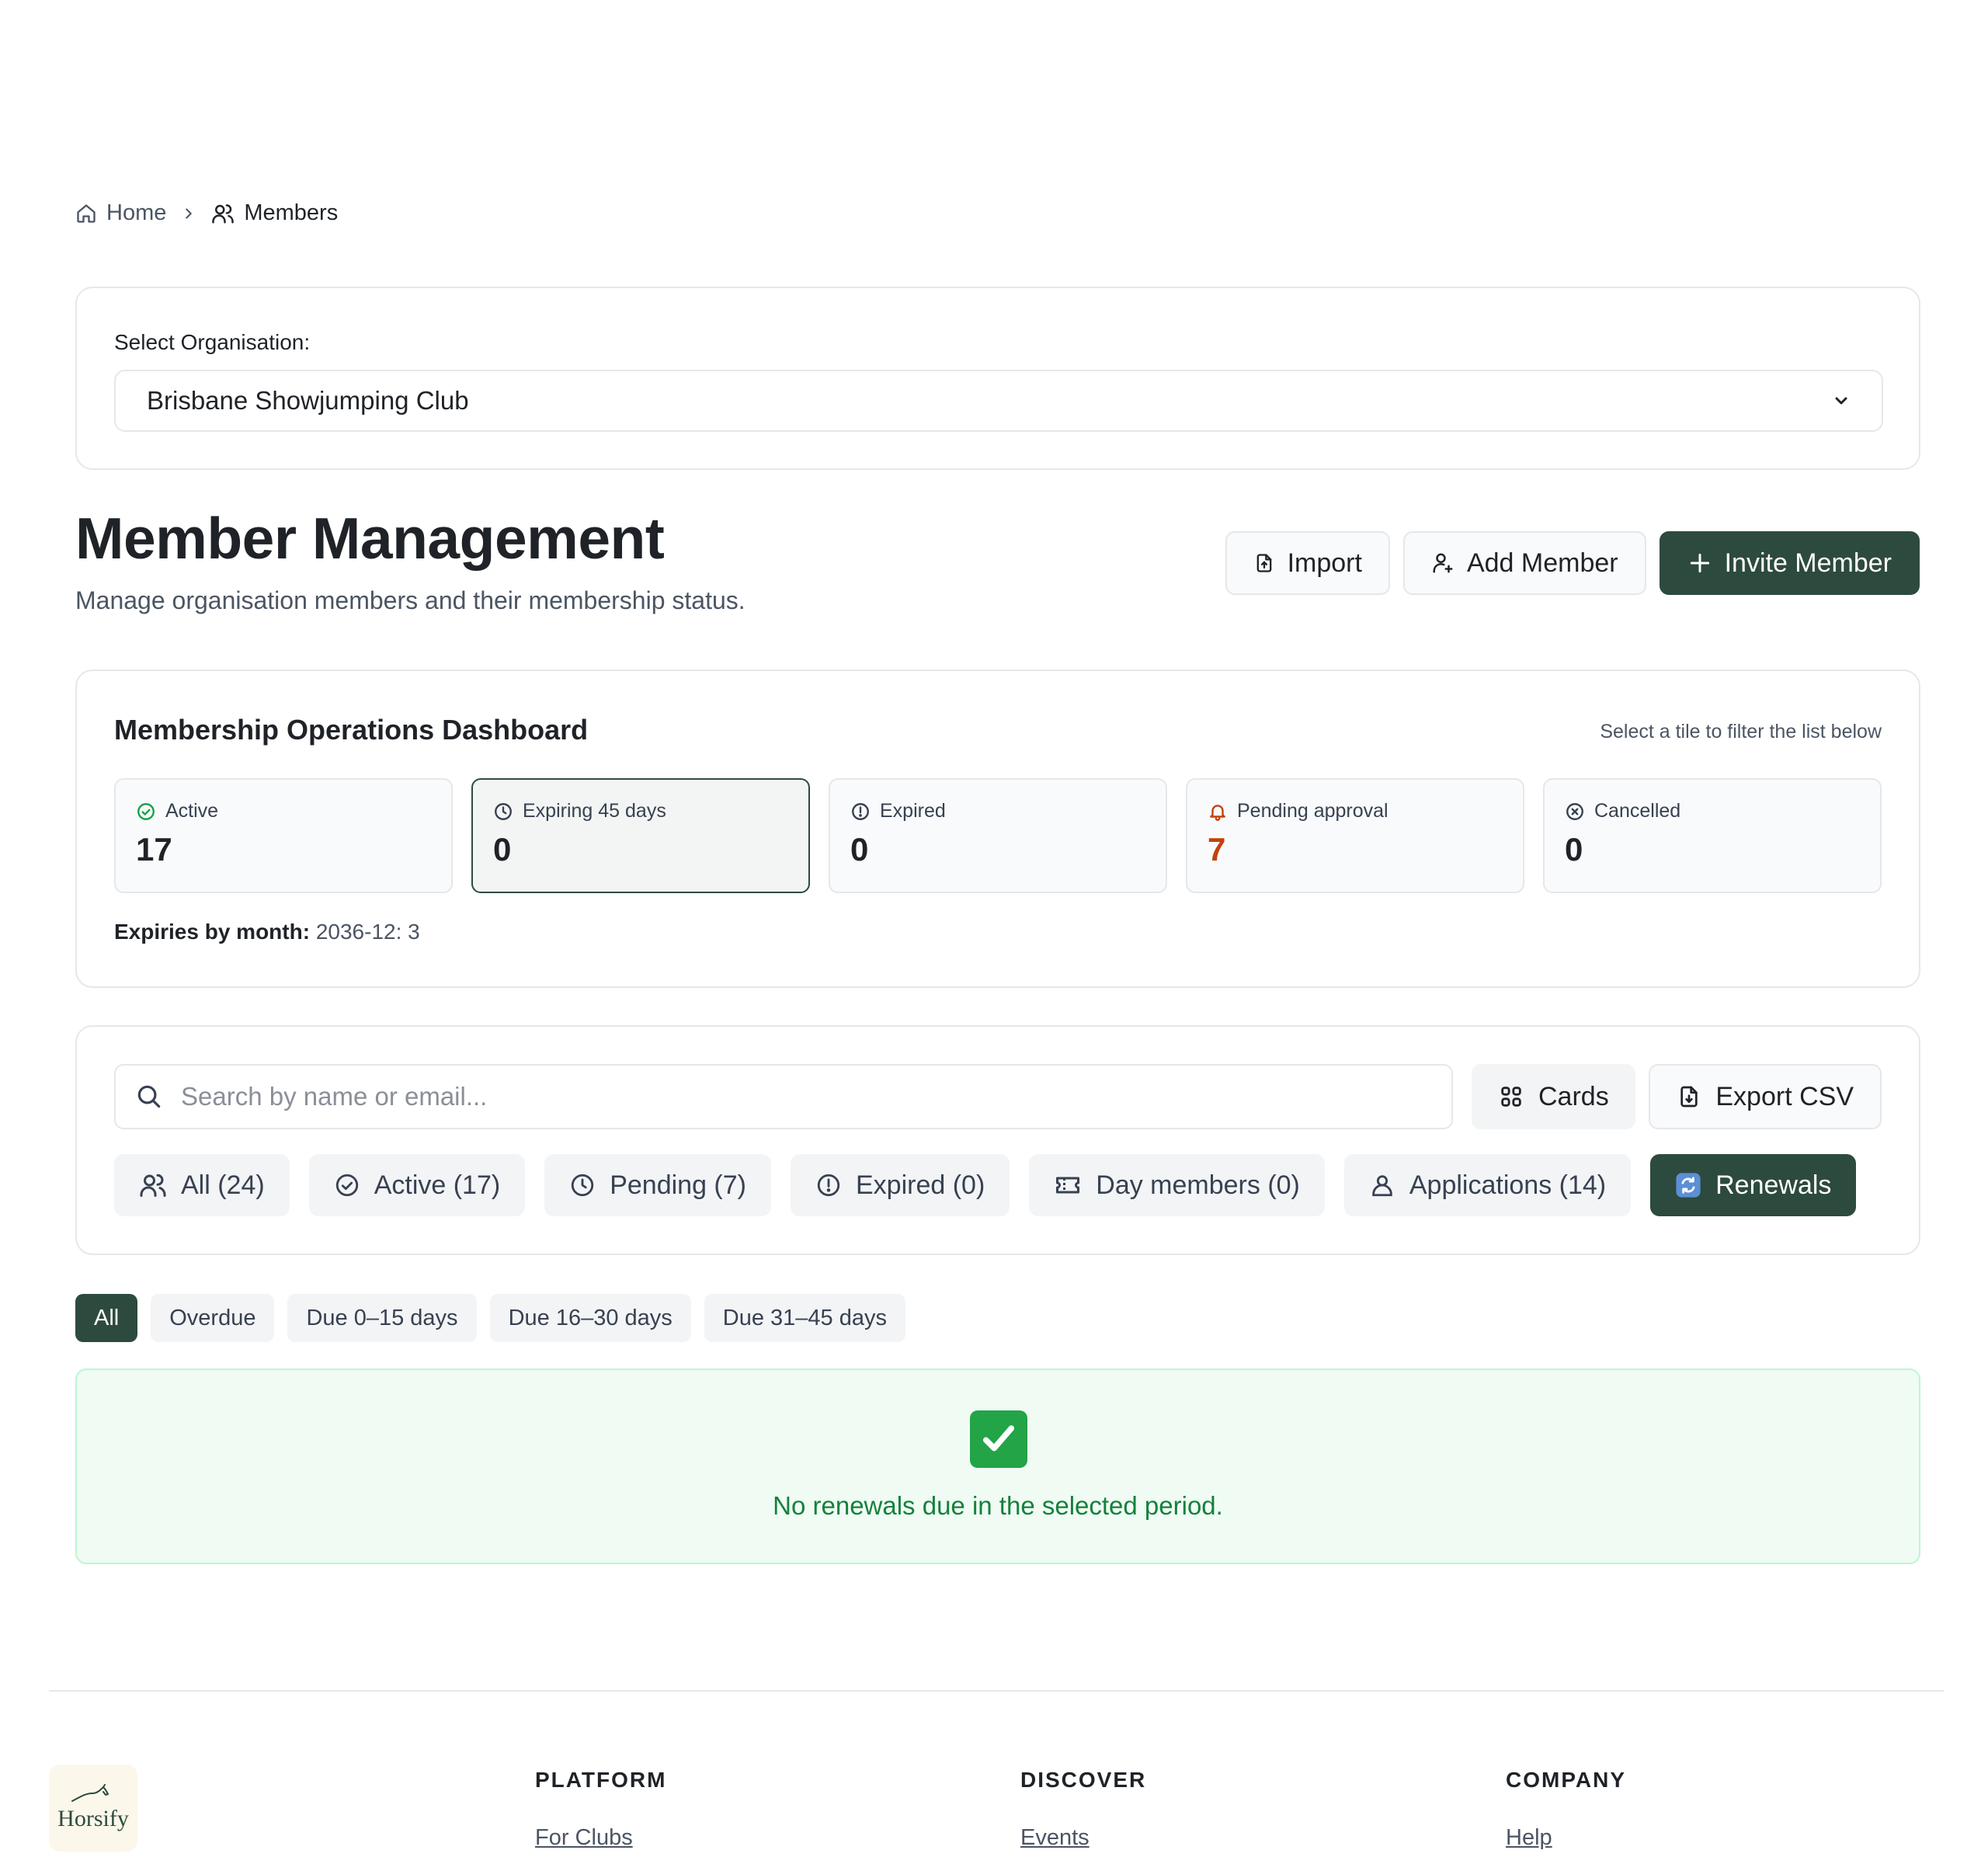 The height and width of the screenshot is (1864, 1988). Describe the element at coordinates (149, 1096) in the screenshot. I see `search-icon` at that location.